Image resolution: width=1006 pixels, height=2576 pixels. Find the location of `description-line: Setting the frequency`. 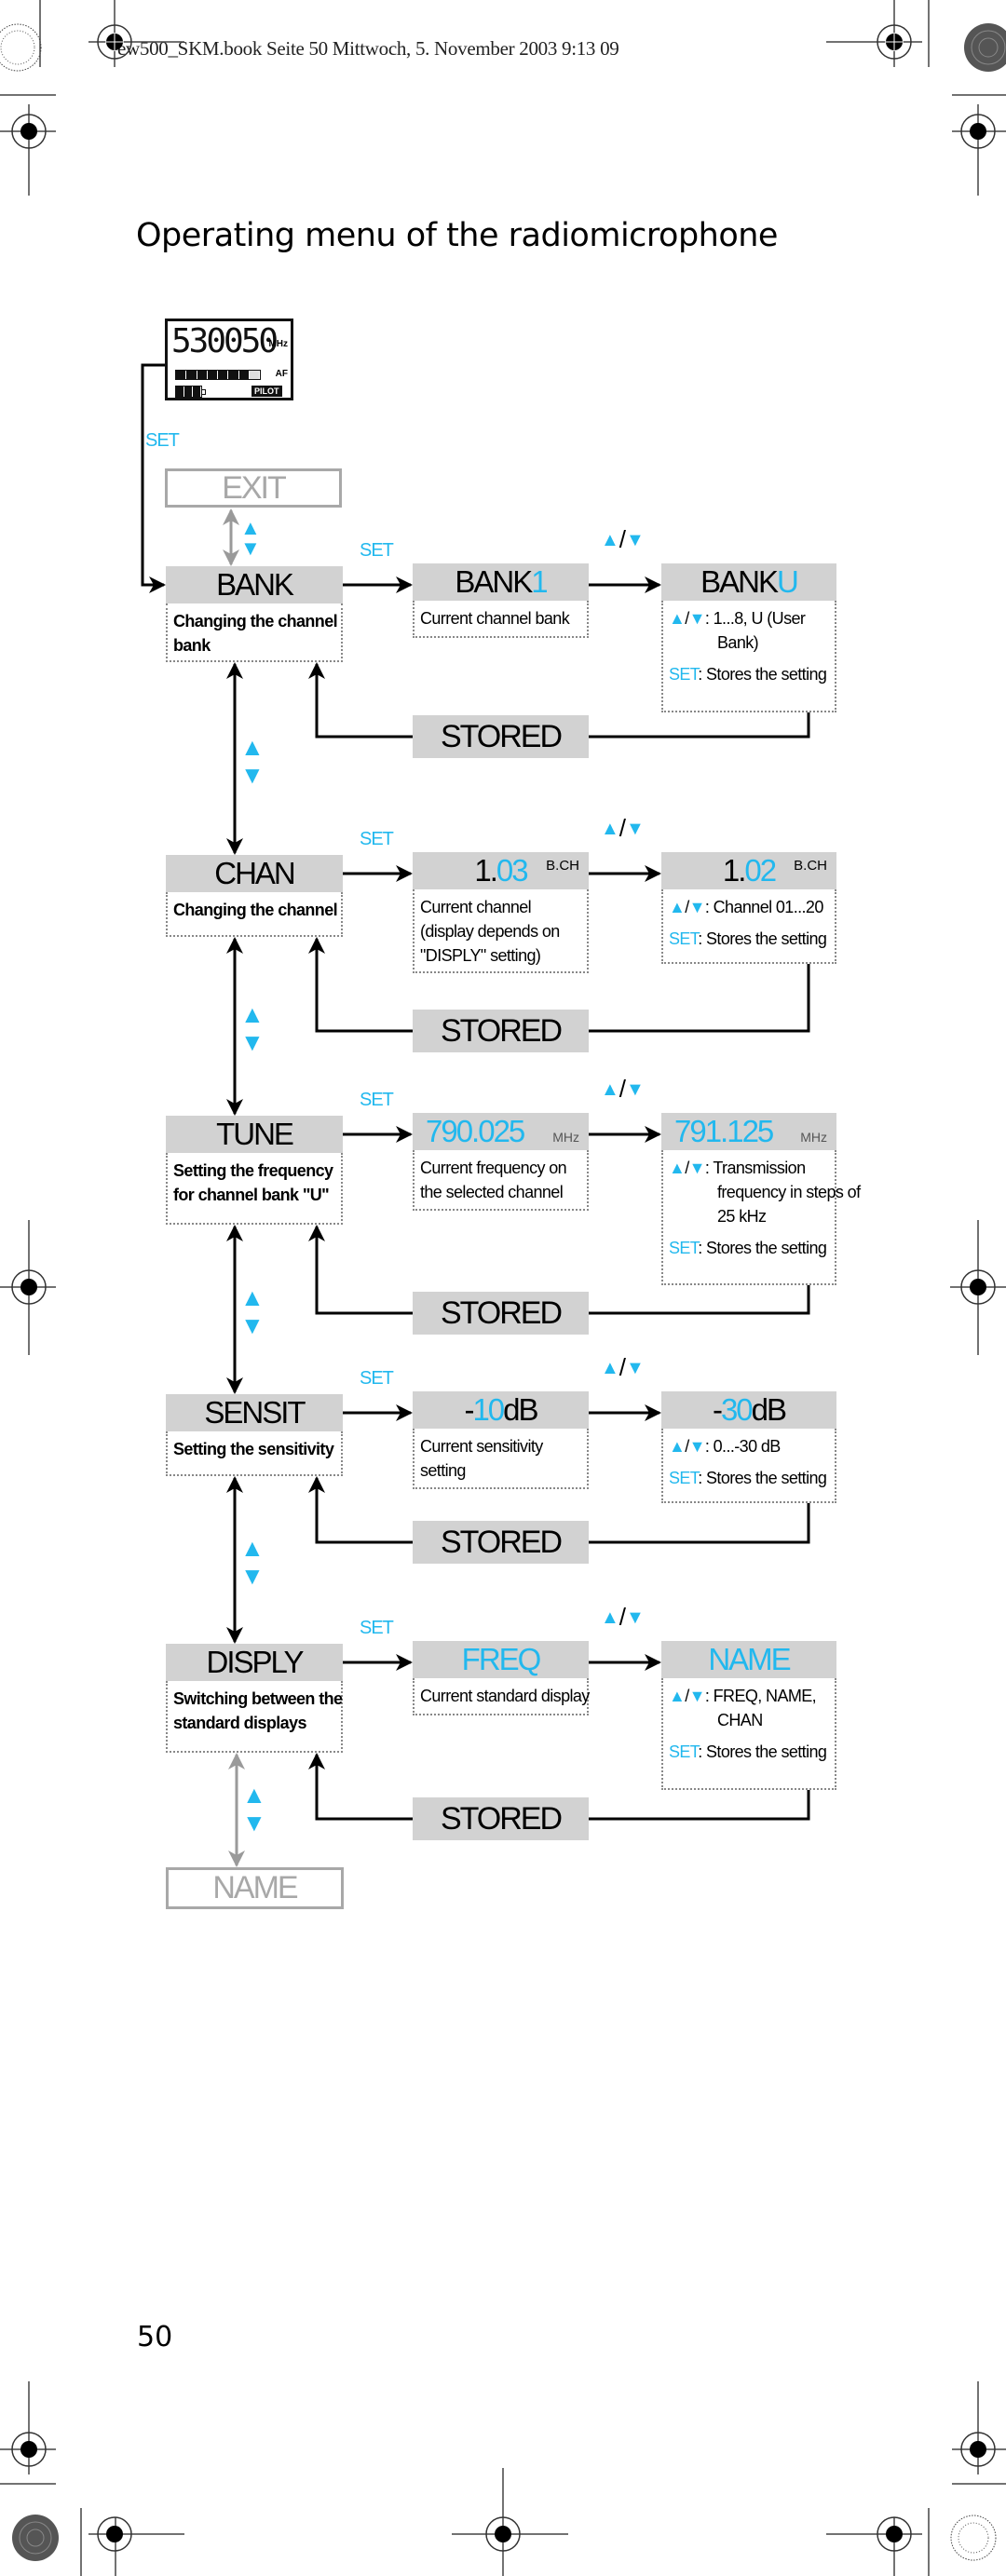

description-line: Setting the frequency is located at coordinates (253, 1170).